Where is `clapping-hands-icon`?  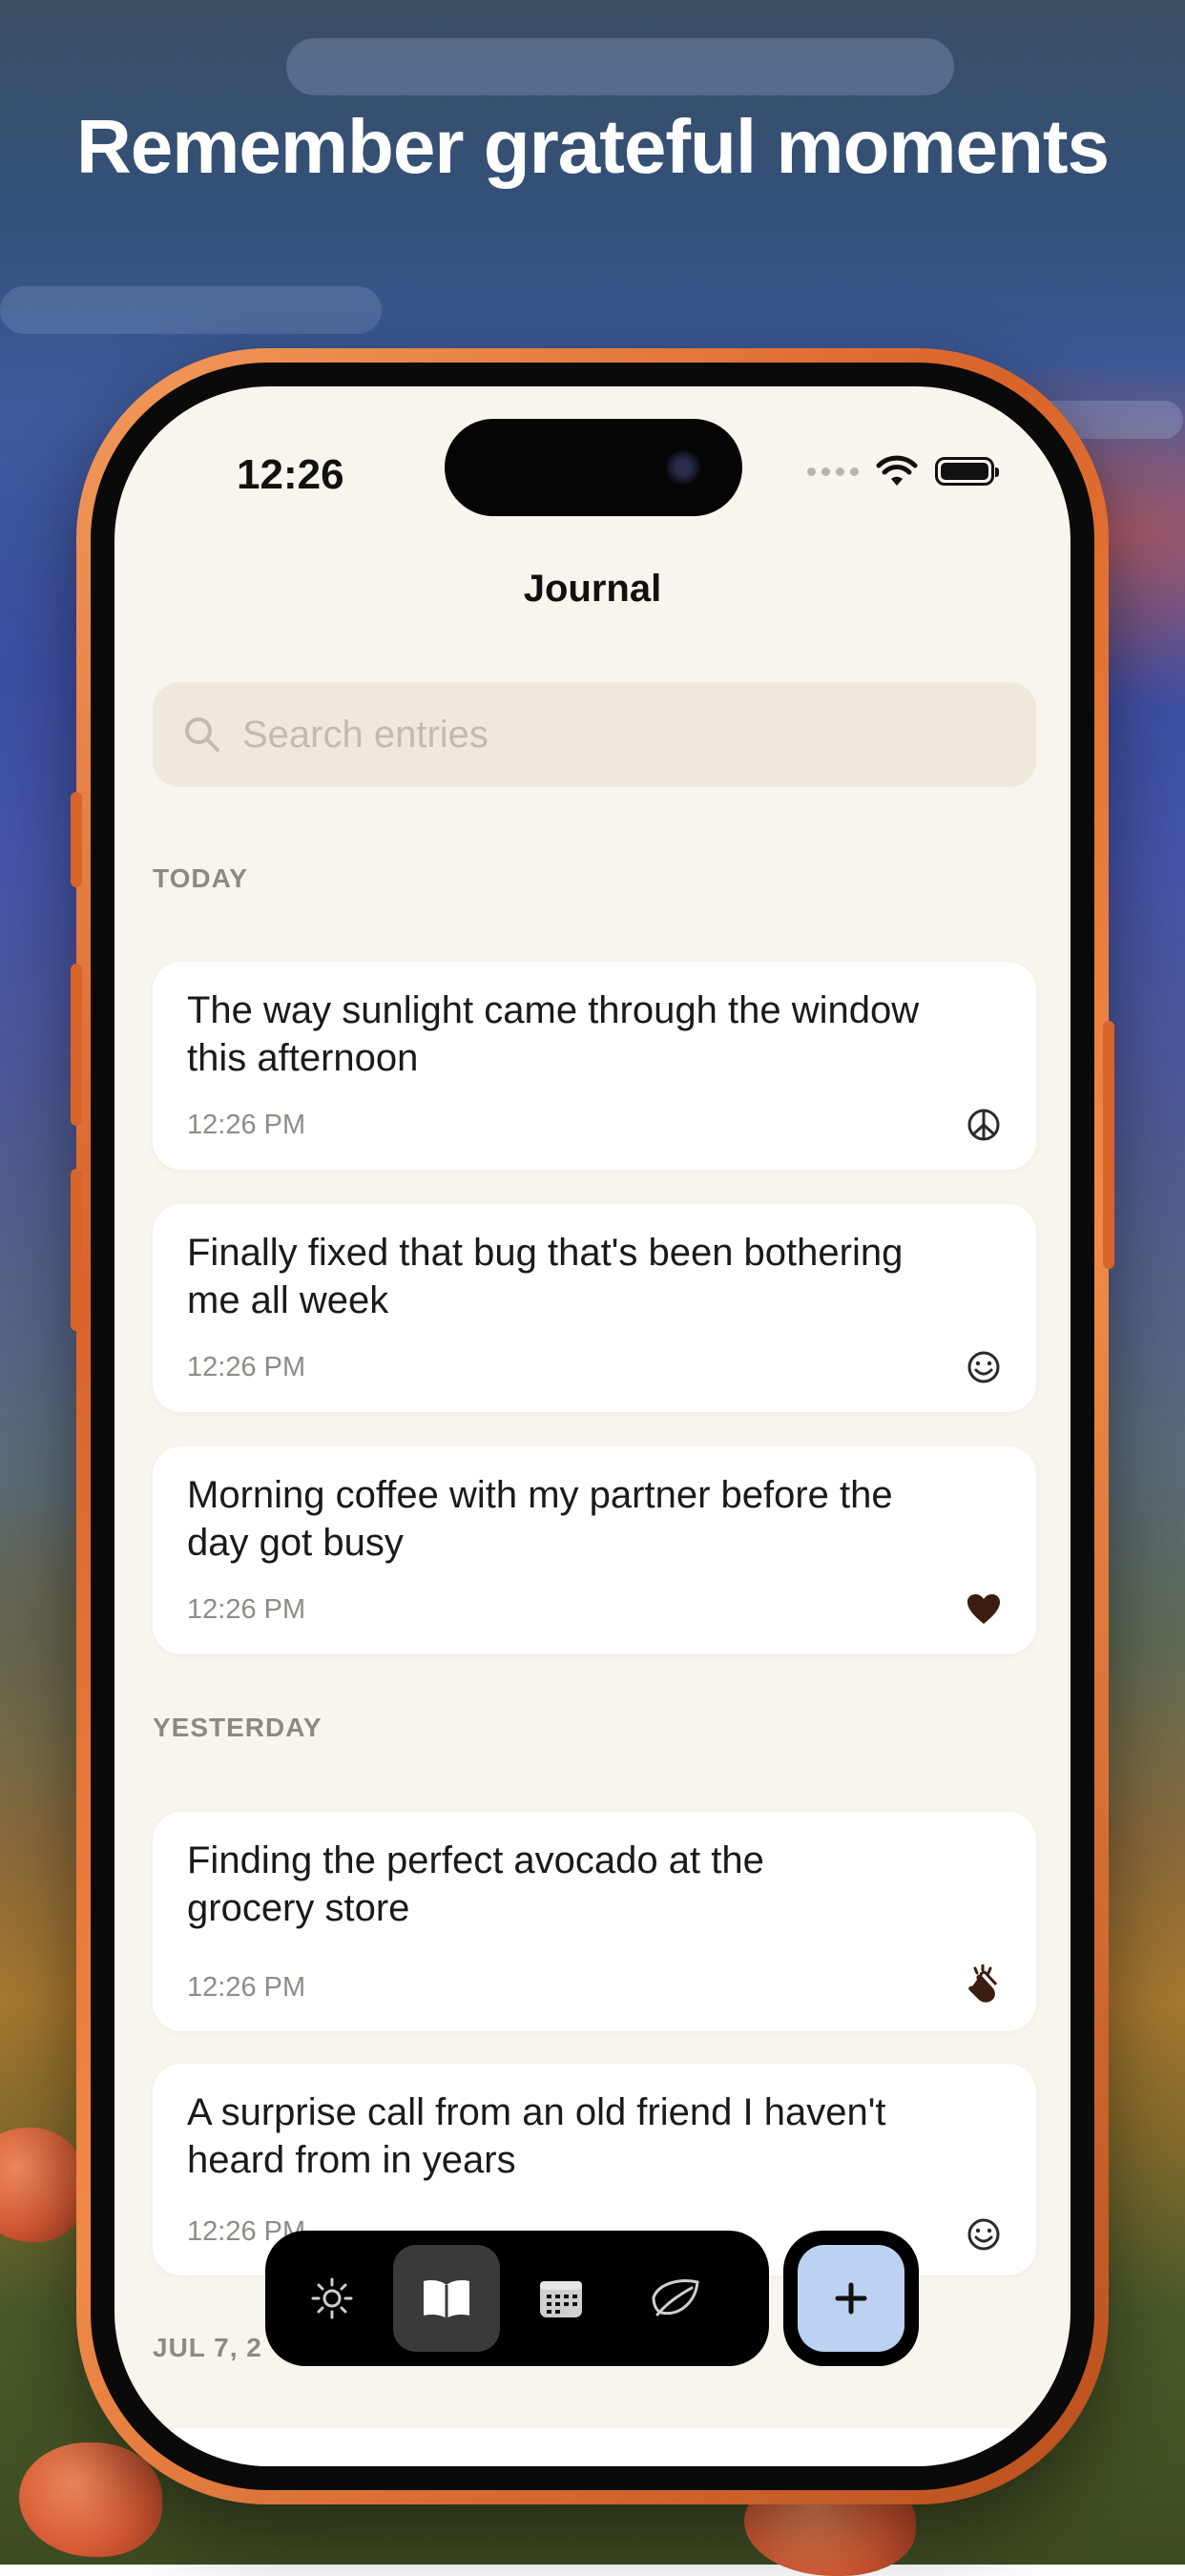
clapping-hands-icon is located at coordinates (983, 1983).